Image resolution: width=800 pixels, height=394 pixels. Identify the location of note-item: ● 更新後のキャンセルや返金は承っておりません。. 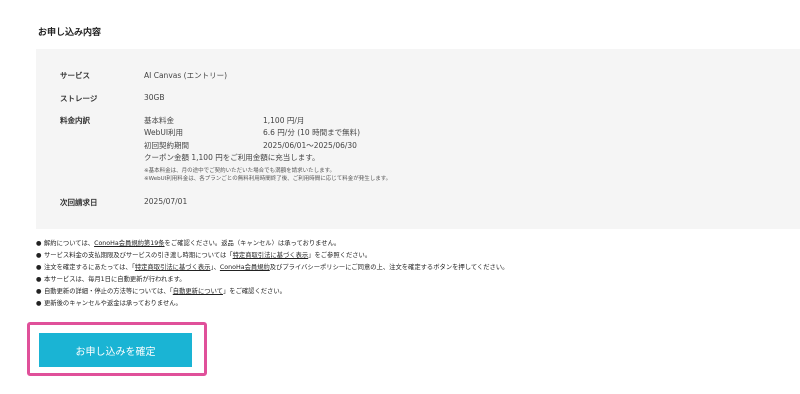
(109, 302).